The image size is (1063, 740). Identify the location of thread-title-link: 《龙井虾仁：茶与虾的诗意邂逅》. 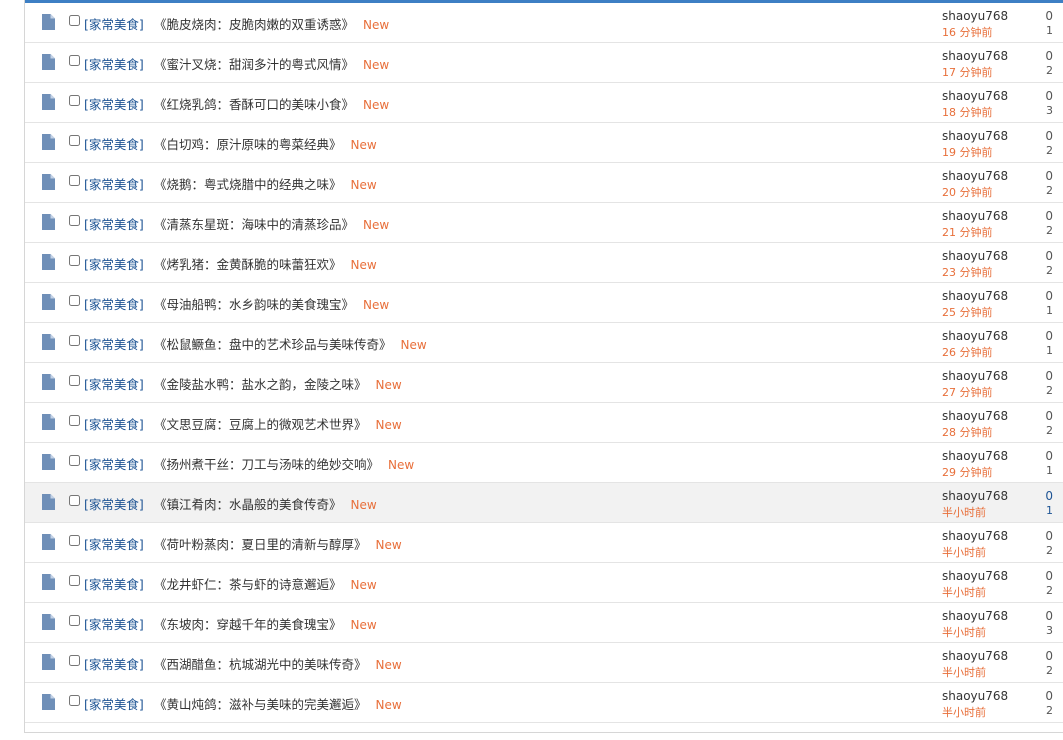
(248, 584).